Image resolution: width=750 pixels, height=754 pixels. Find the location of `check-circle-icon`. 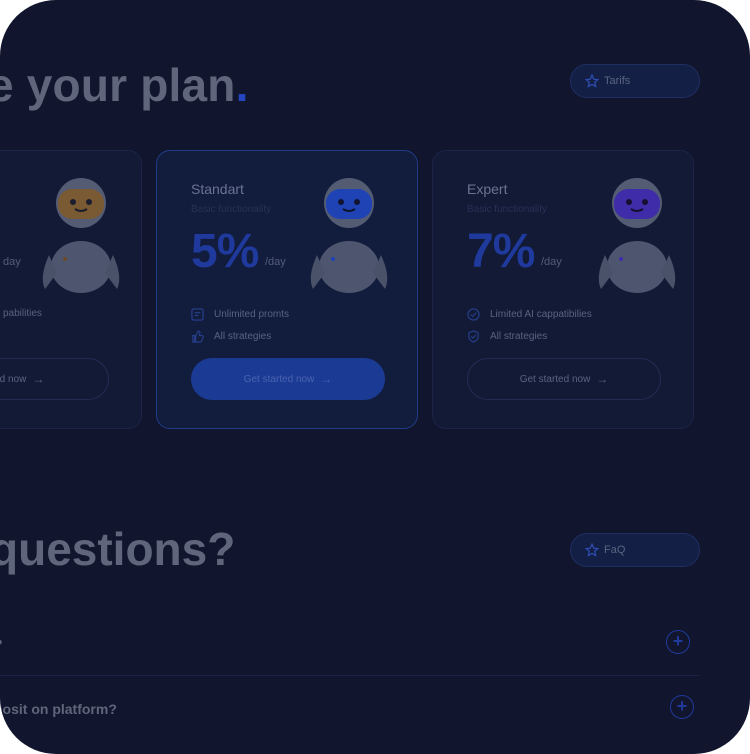

check-circle-icon is located at coordinates (473, 314).